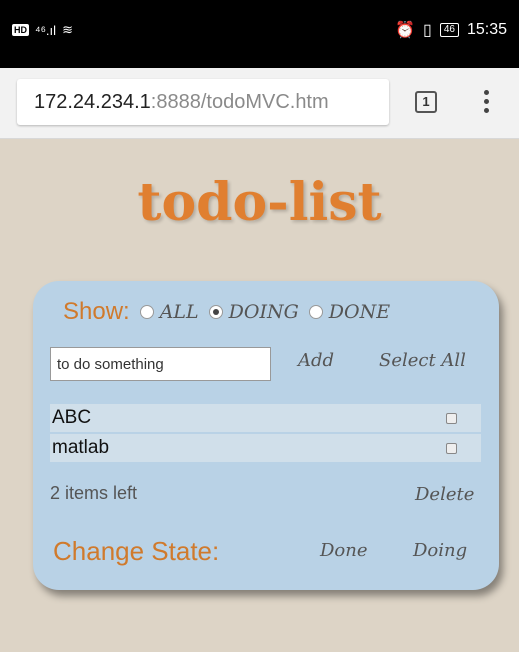 This screenshot has height=652, width=519. Describe the element at coordinates (486, 29) in the screenshot. I see `clock: 15:35` at that location.